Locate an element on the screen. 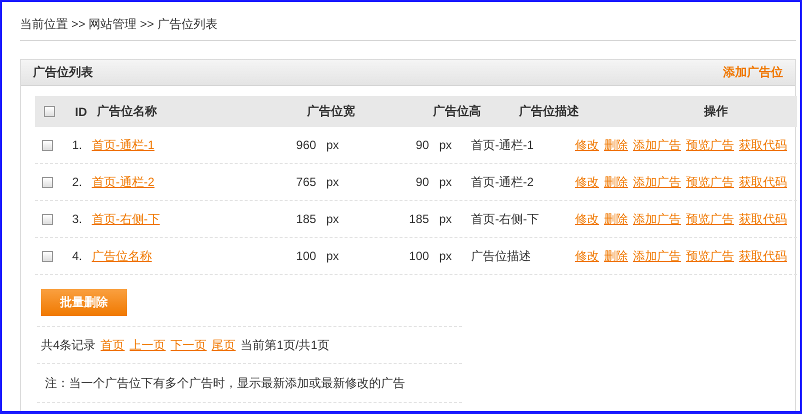  name-link: 首页-右侧-下 is located at coordinates (126, 219).